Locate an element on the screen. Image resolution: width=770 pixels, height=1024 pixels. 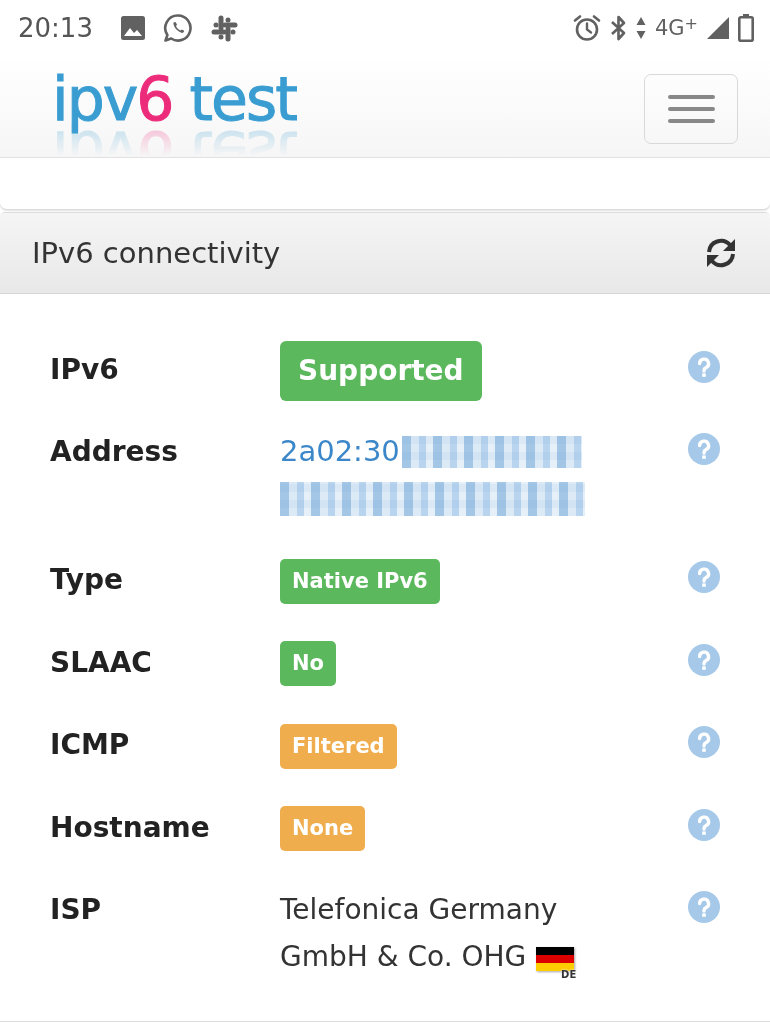
alarm-clock-icon is located at coordinates (586, 28).